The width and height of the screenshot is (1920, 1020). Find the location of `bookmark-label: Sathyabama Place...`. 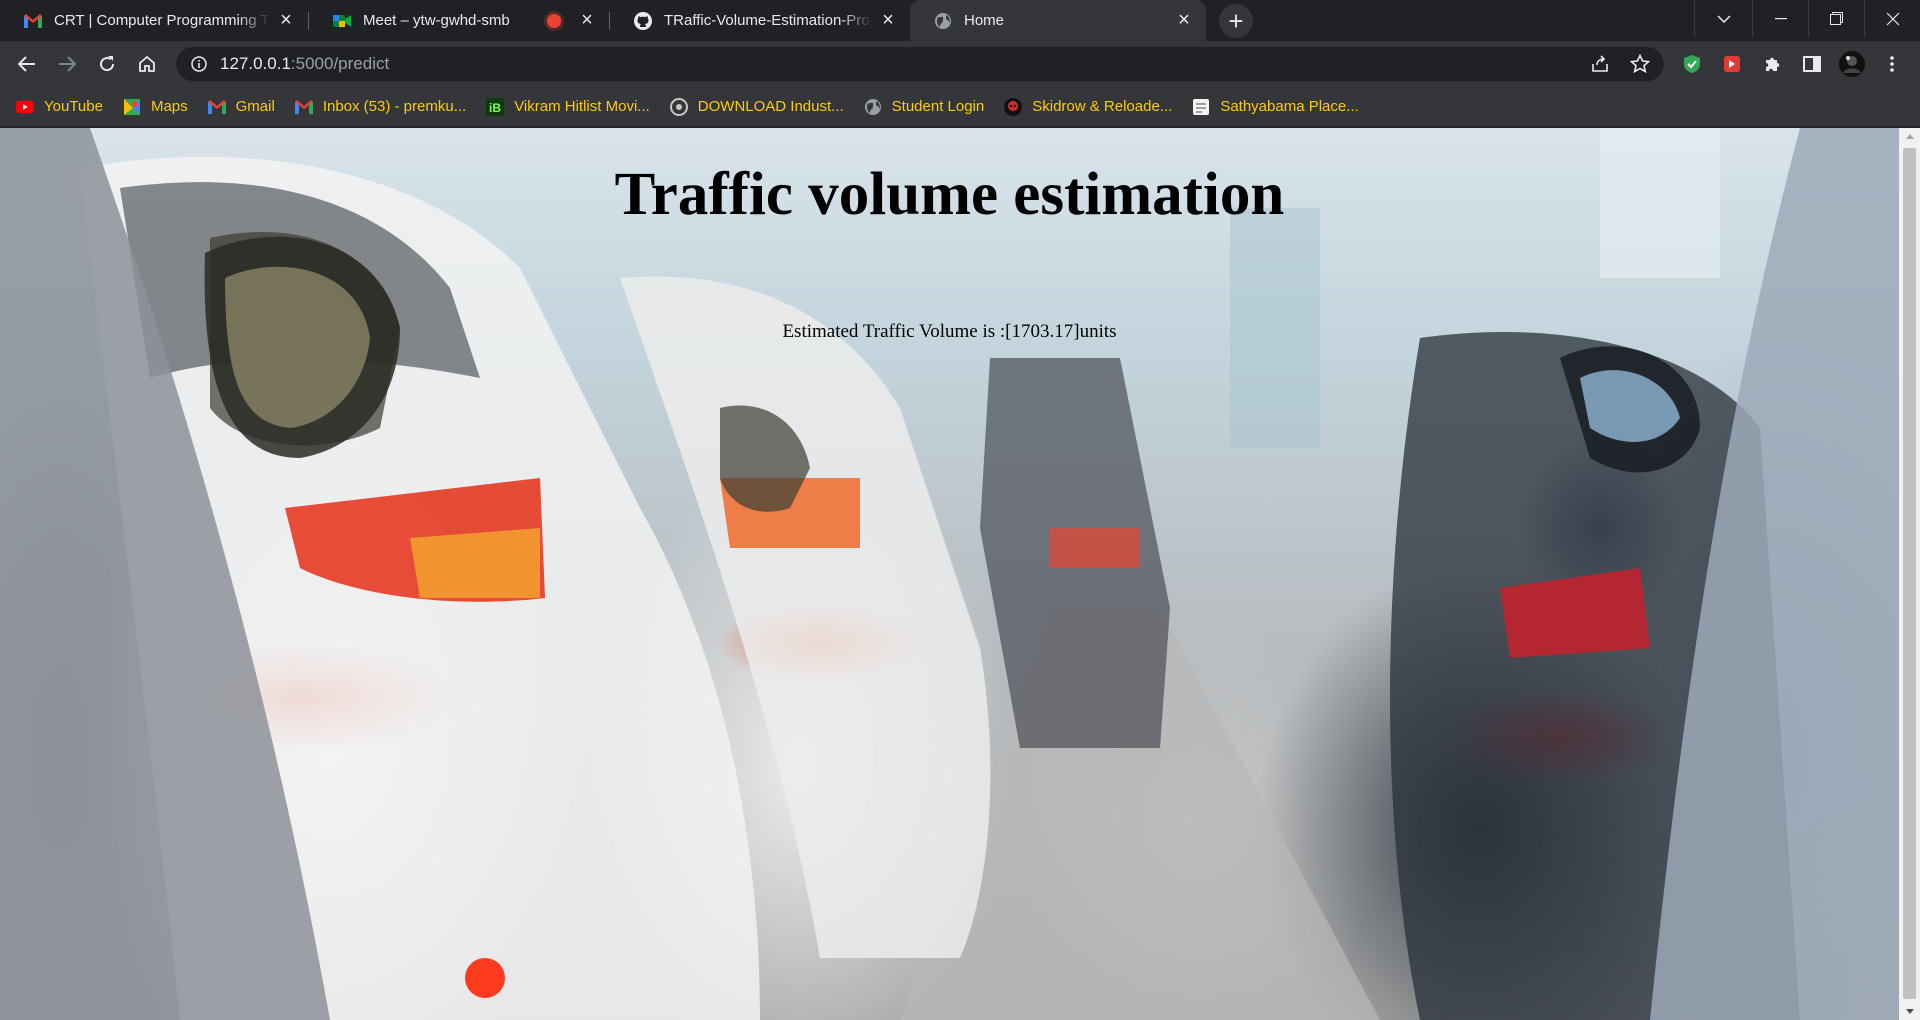

bookmark-label: Sathyabama Place... is located at coordinates (1289, 106).